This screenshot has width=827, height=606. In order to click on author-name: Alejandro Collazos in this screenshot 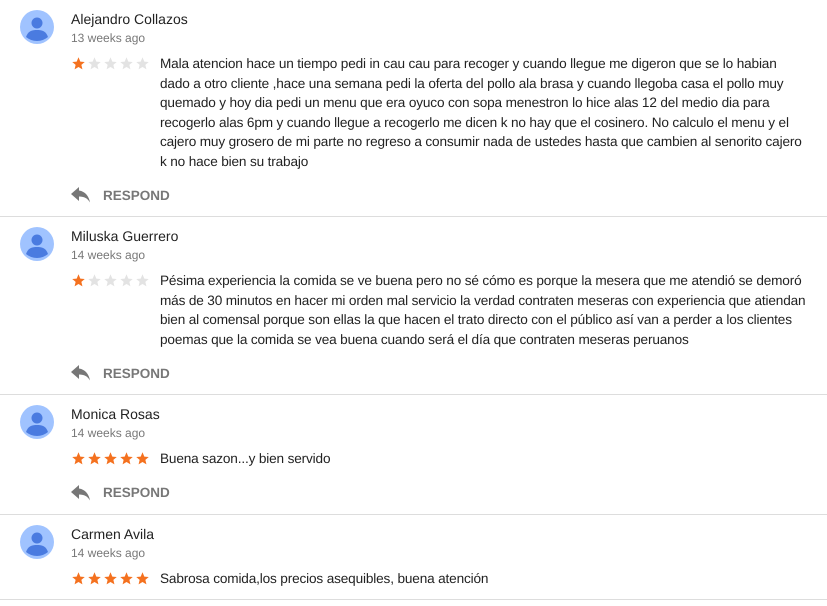, I will do `click(130, 19)`.